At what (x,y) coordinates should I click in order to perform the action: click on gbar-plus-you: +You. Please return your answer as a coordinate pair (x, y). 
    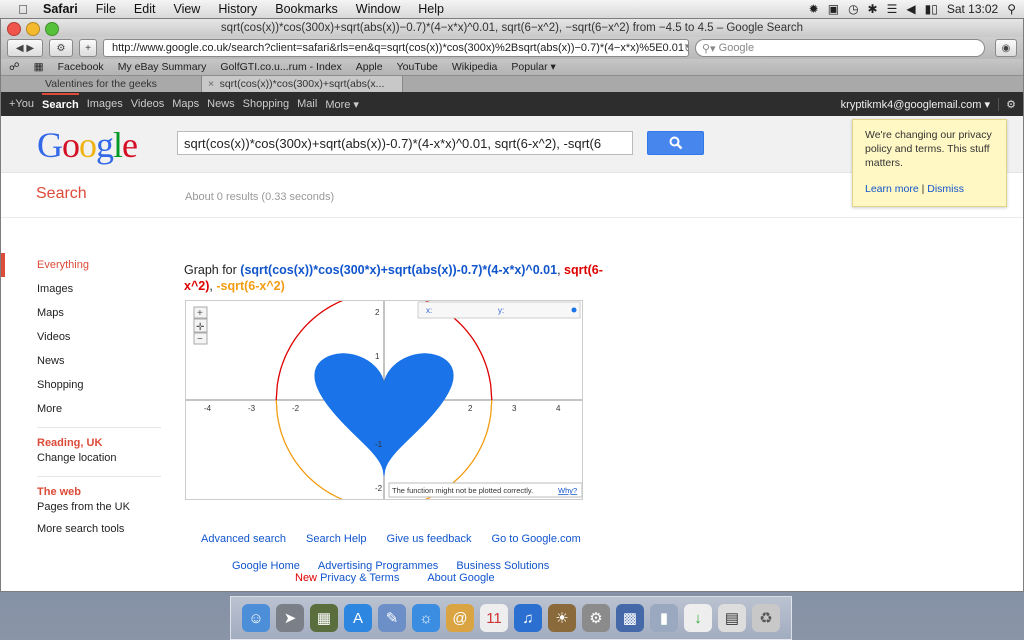
    Looking at the image, I should click on (21, 104).